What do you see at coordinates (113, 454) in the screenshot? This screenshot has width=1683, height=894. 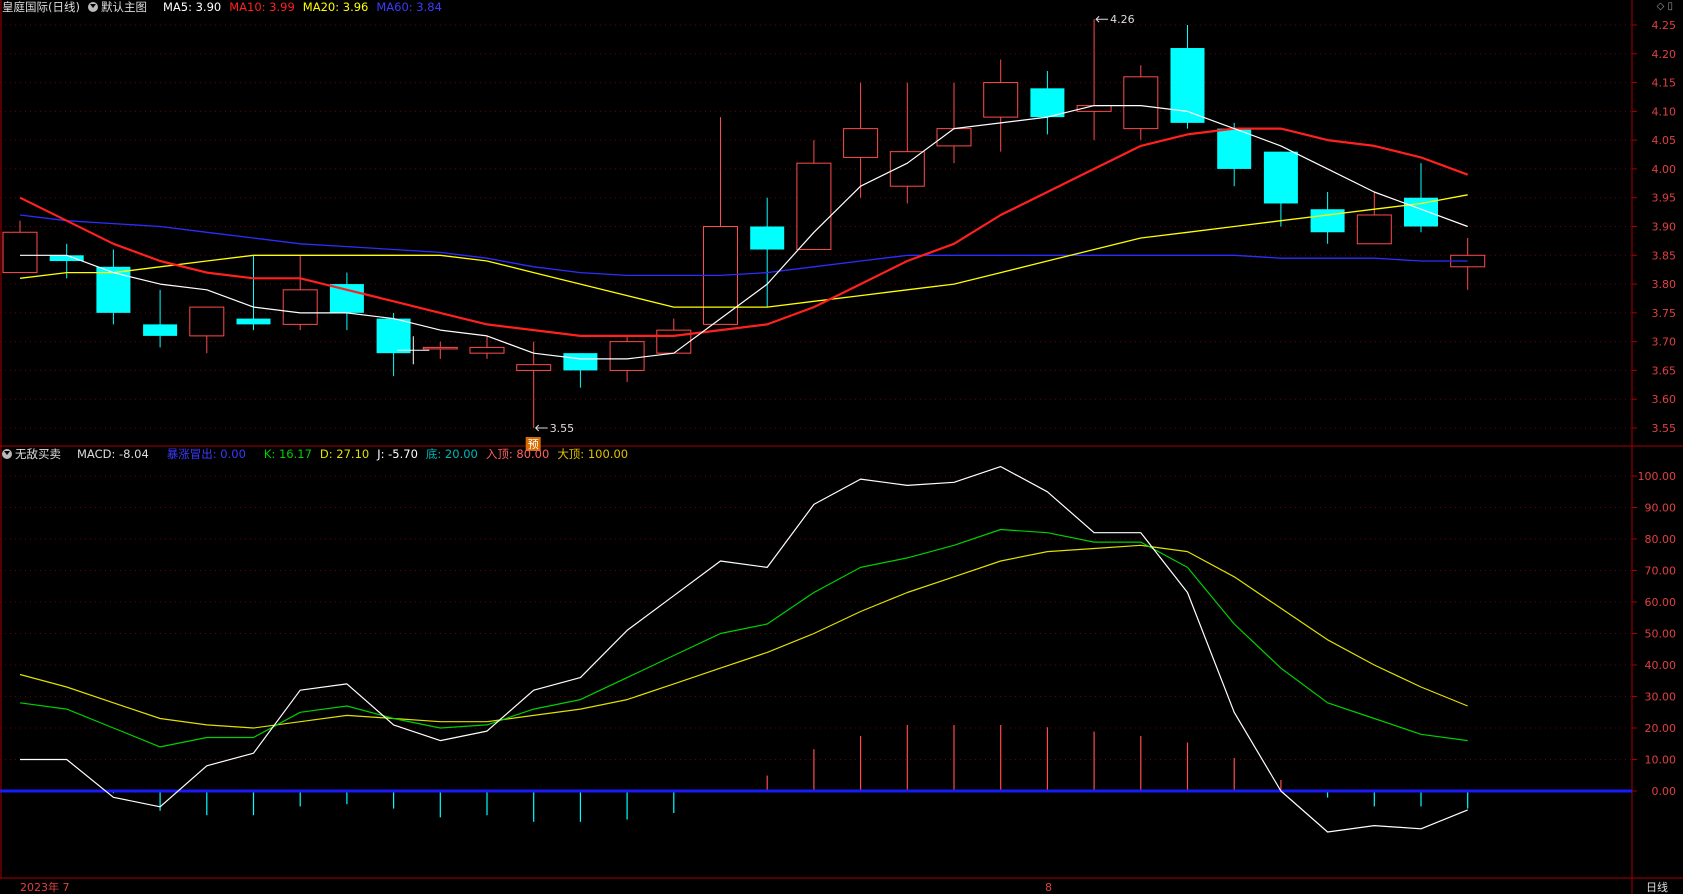 I see `macd-label: MACD: -8.04` at bounding box center [113, 454].